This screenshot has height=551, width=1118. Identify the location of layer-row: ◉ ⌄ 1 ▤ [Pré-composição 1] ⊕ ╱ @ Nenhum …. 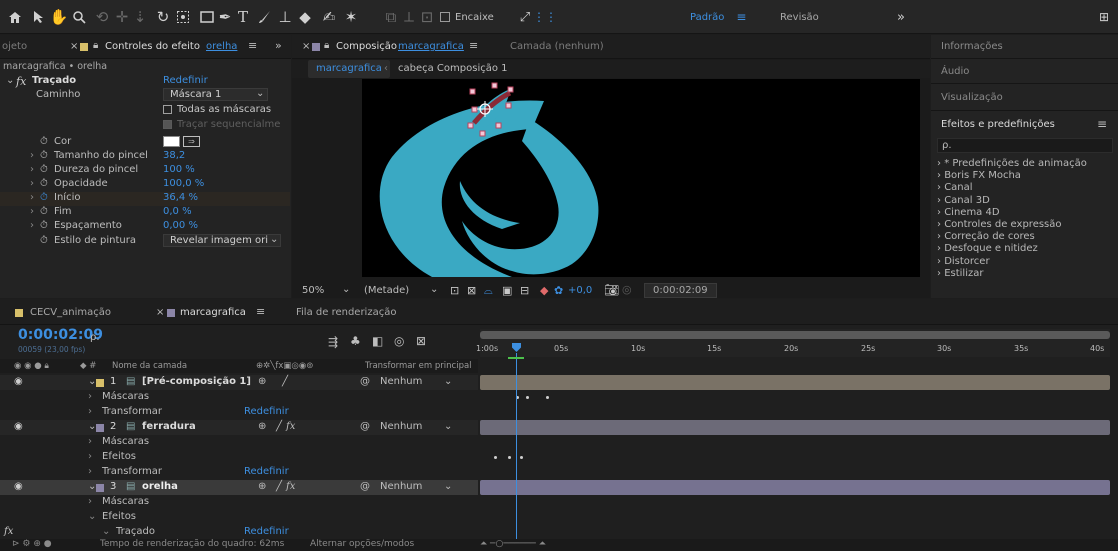
(239, 382).